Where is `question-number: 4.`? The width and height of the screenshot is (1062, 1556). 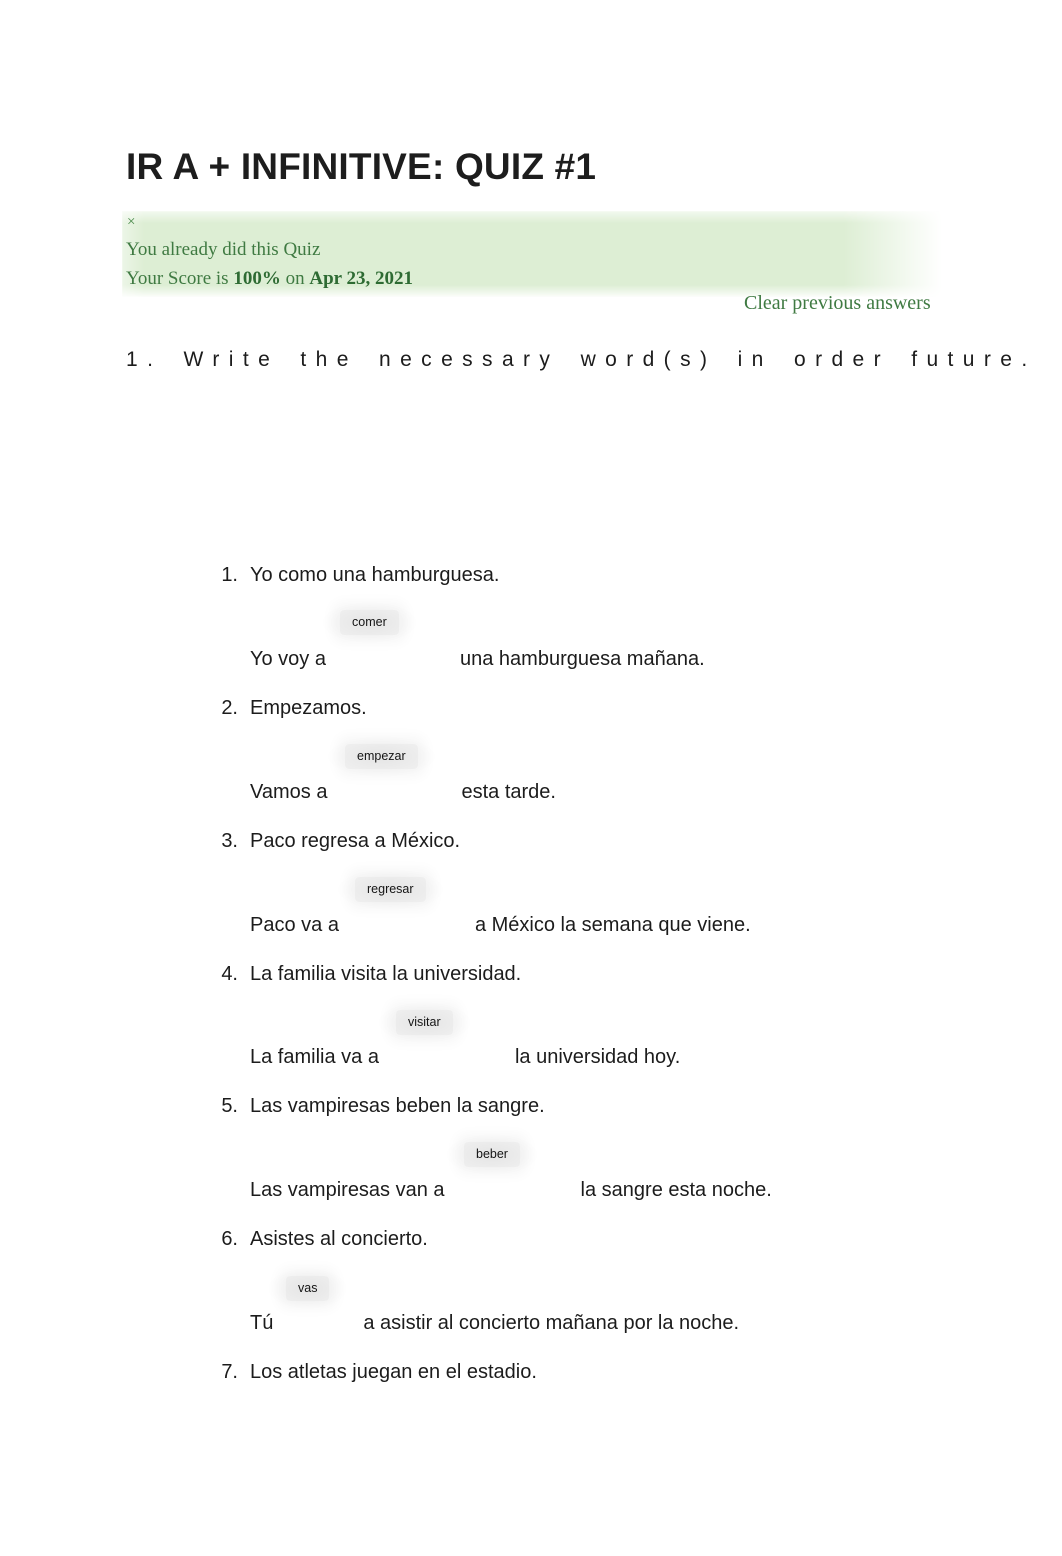
question-number: 4. is located at coordinates (229, 974).